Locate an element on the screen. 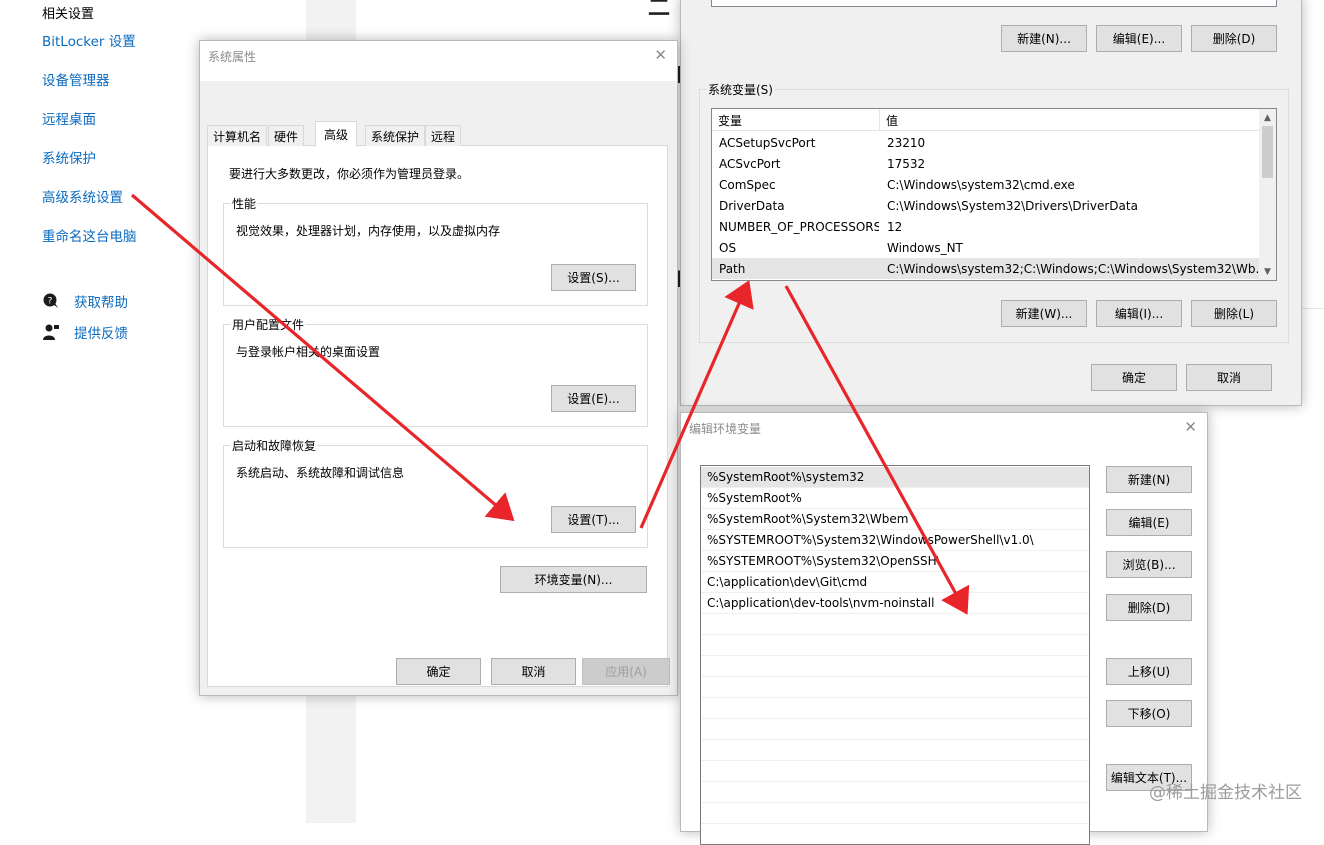  help-chat-icon: ? is located at coordinates (50, 300).